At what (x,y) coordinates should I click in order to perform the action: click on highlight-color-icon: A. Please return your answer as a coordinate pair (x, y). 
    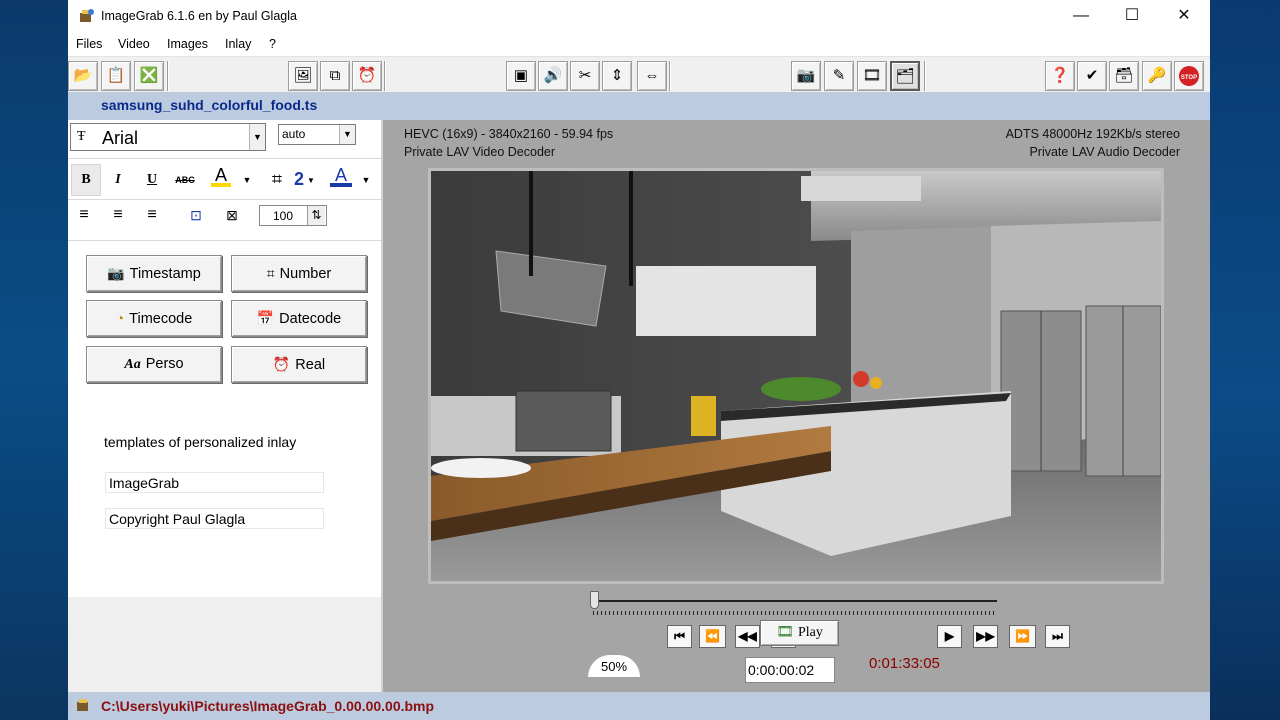
    Looking at the image, I should click on (221, 176).